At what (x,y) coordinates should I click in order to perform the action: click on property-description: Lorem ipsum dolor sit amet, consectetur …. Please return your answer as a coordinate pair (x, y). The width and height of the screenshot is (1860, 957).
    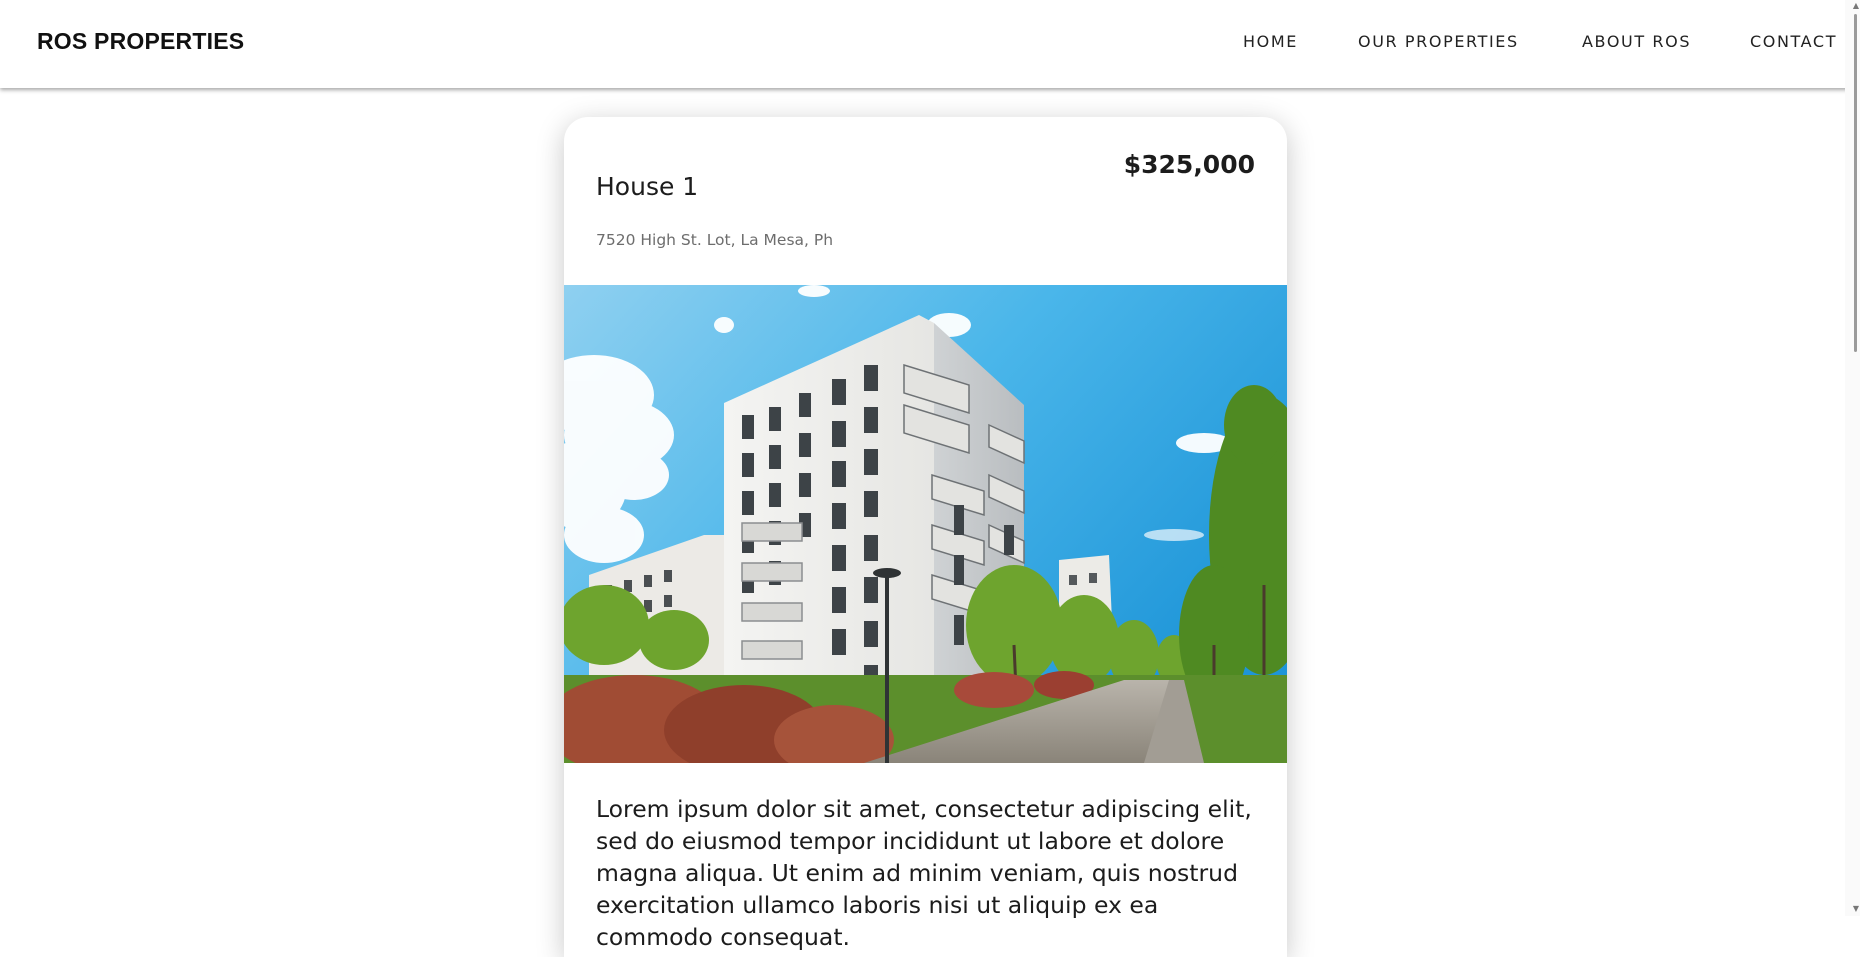
    Looking at the image, I should click on (924, 873).